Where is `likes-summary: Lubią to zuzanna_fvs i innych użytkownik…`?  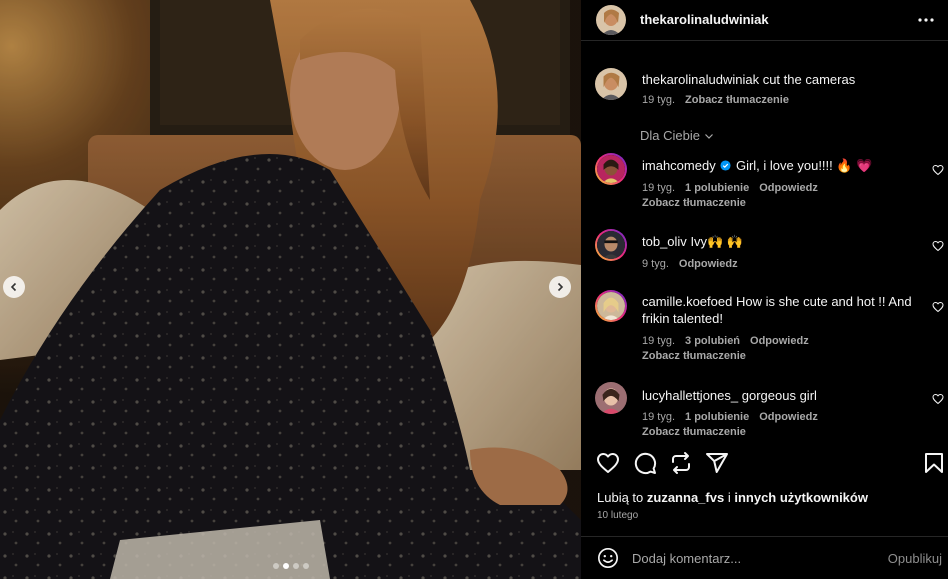
likes-summary: Lubią to zuzanna_fvs i innych użytkownik… is located at coordinates (732, 497).